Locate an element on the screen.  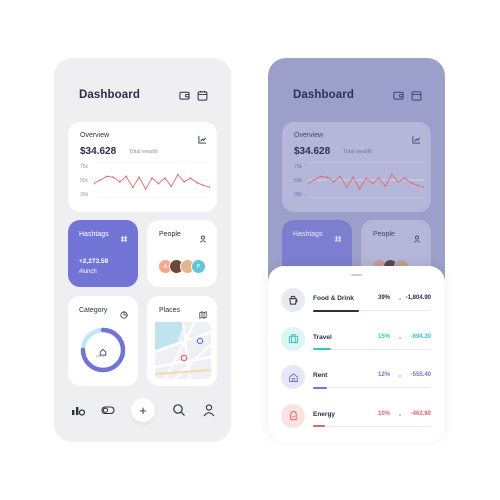
energy-icon is located at coordinates (293, 415).